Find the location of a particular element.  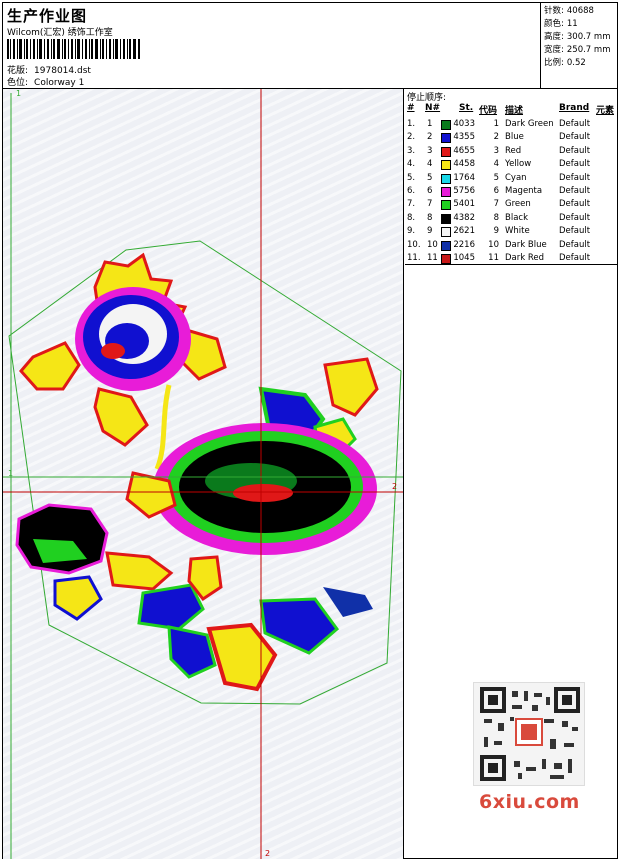

stitch-count: 4382 is located at coordinates (464, 217).